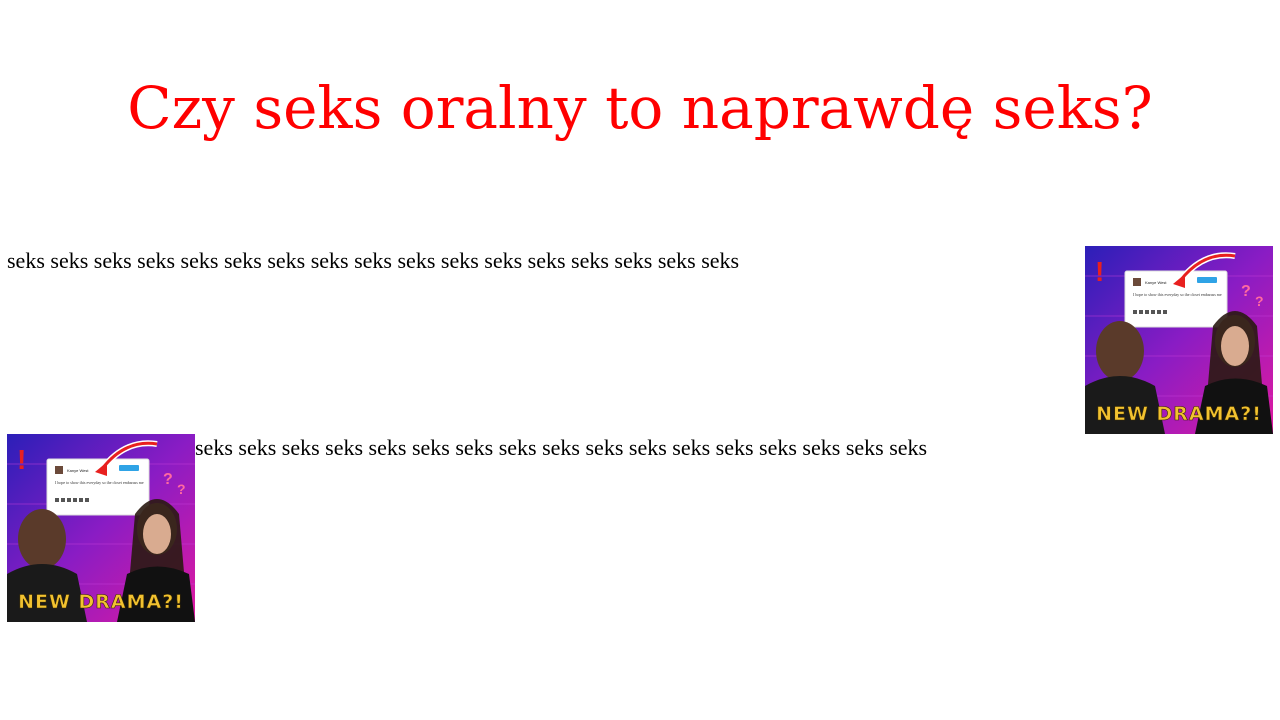  I want to click on page-title: Czy seks oralny to naprawdę seks?, so click(640, 108).